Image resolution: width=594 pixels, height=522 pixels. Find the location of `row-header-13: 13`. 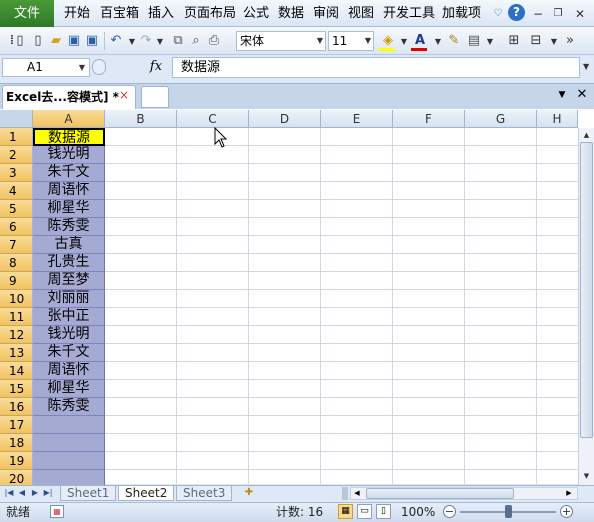

row-header-13: 13 is located at coordinates (16, 353).